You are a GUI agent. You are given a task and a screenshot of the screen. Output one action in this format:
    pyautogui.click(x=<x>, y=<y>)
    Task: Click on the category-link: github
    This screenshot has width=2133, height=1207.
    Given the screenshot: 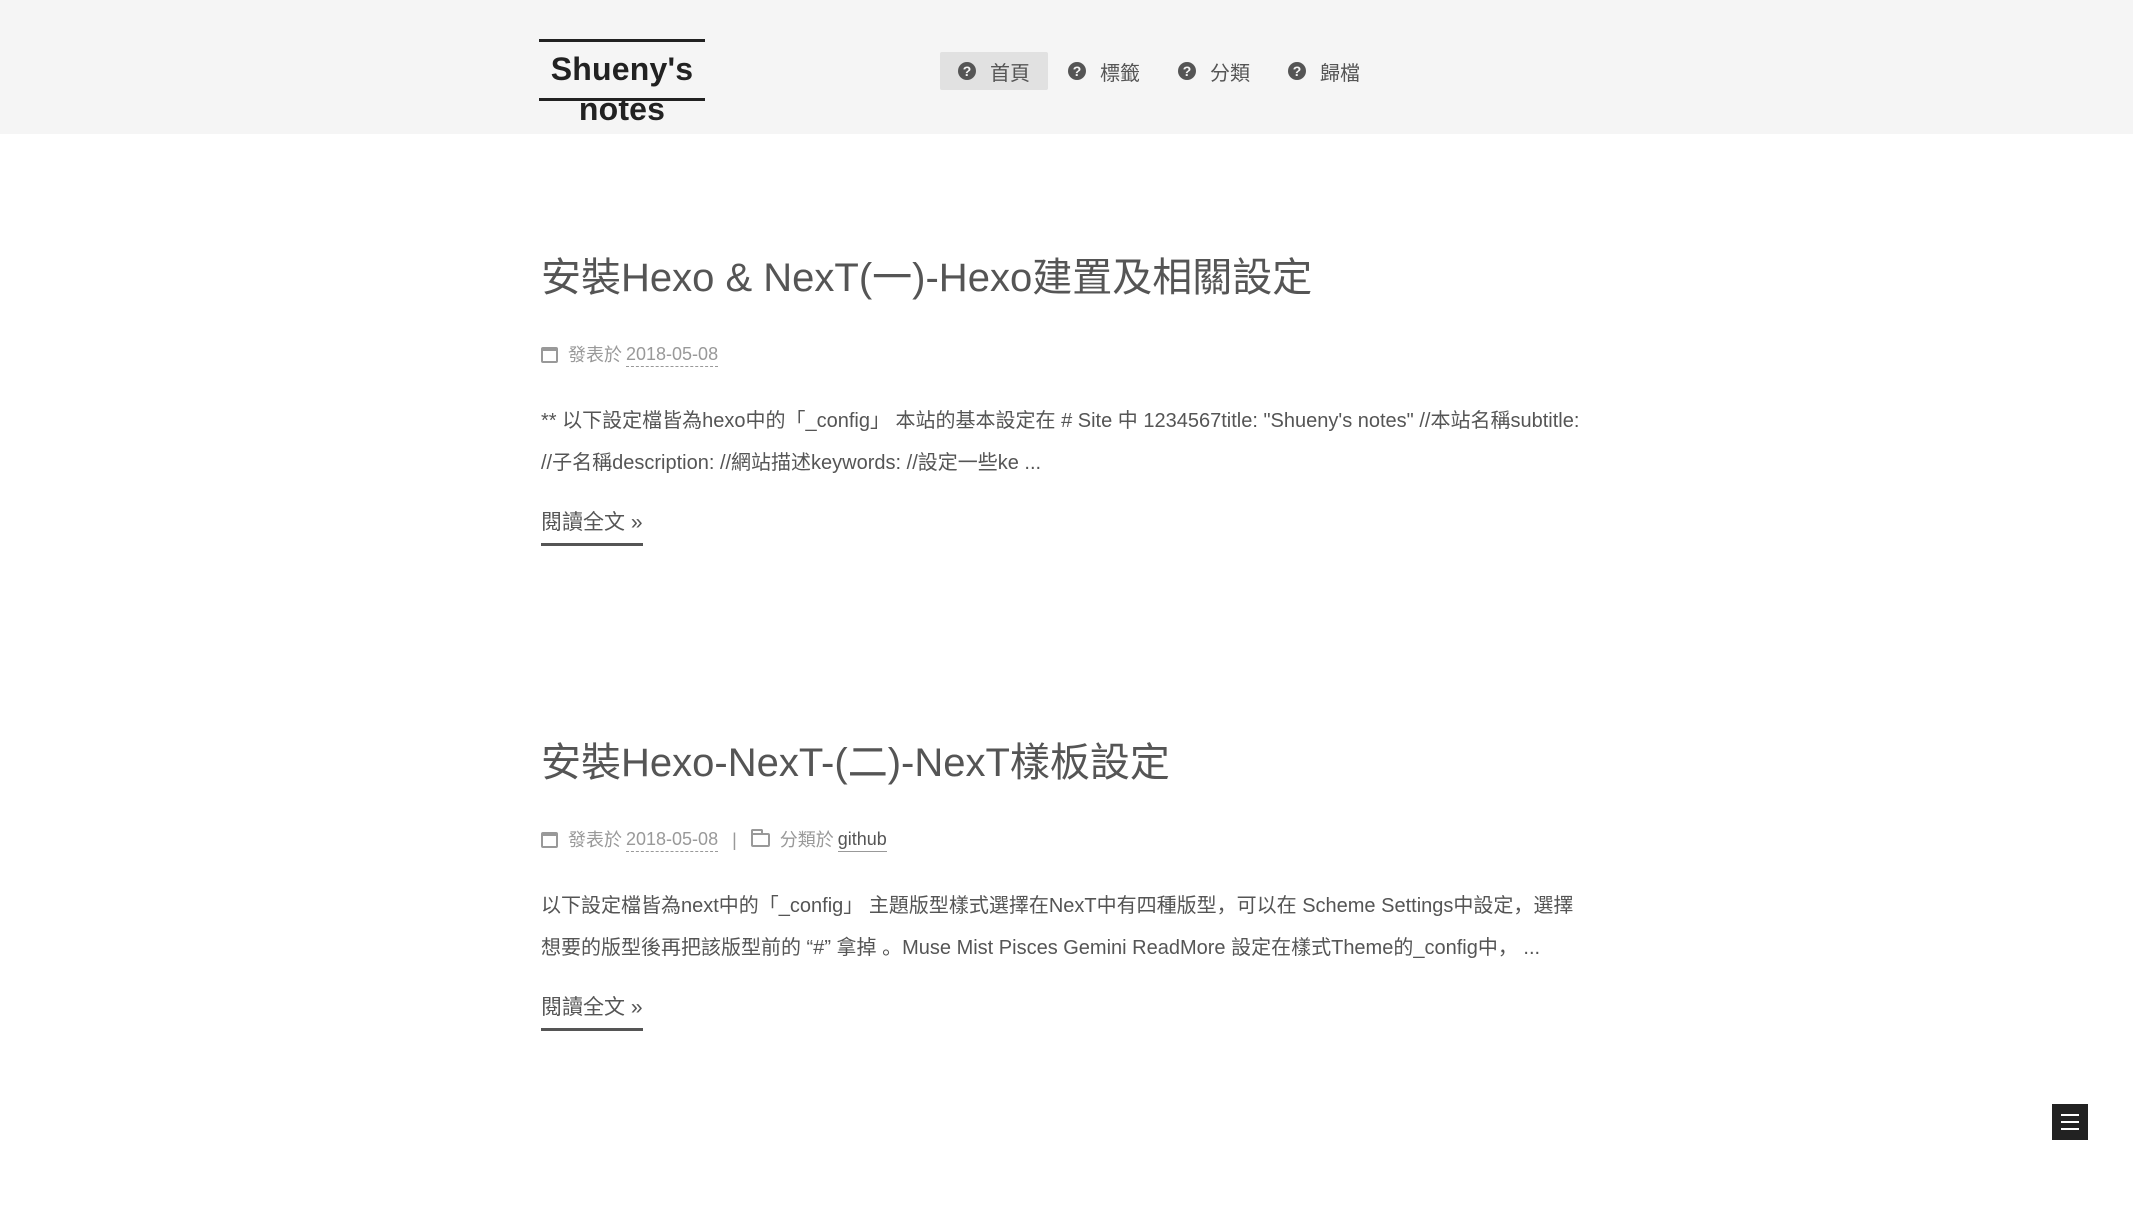 What is the action you would take?
    pyautogui.click(x=862, y=839)
    